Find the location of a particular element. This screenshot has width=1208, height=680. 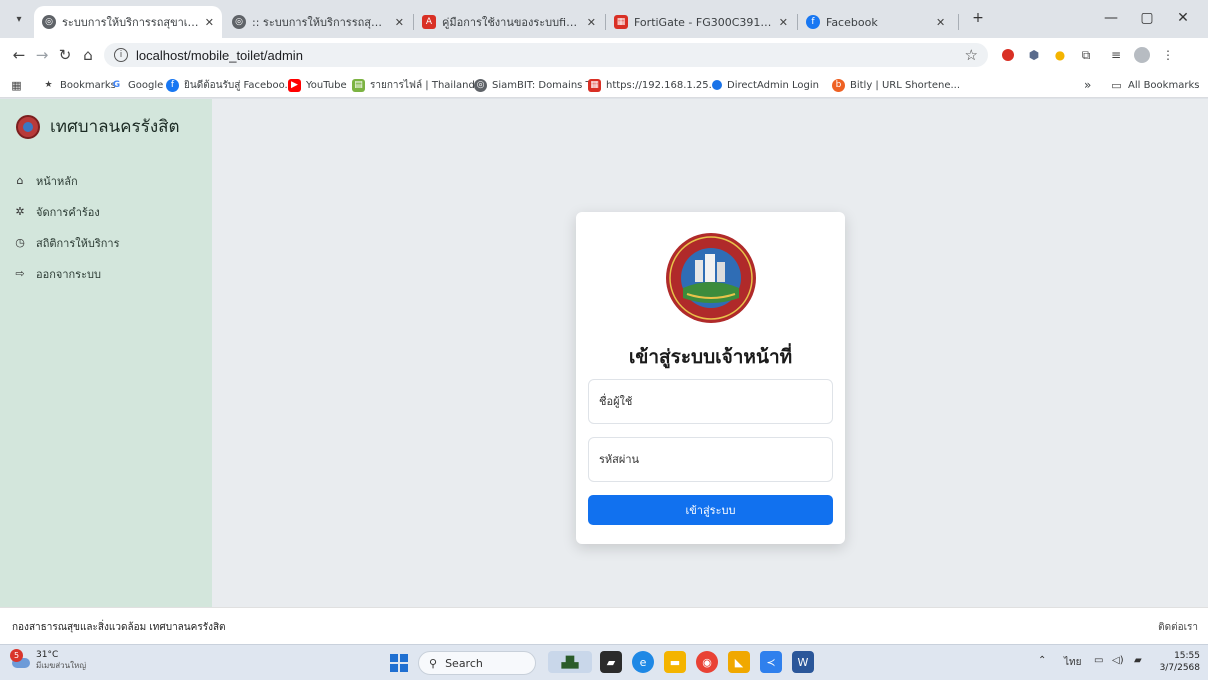

close-icon: ✕ is located at coordinates (1183, 18).